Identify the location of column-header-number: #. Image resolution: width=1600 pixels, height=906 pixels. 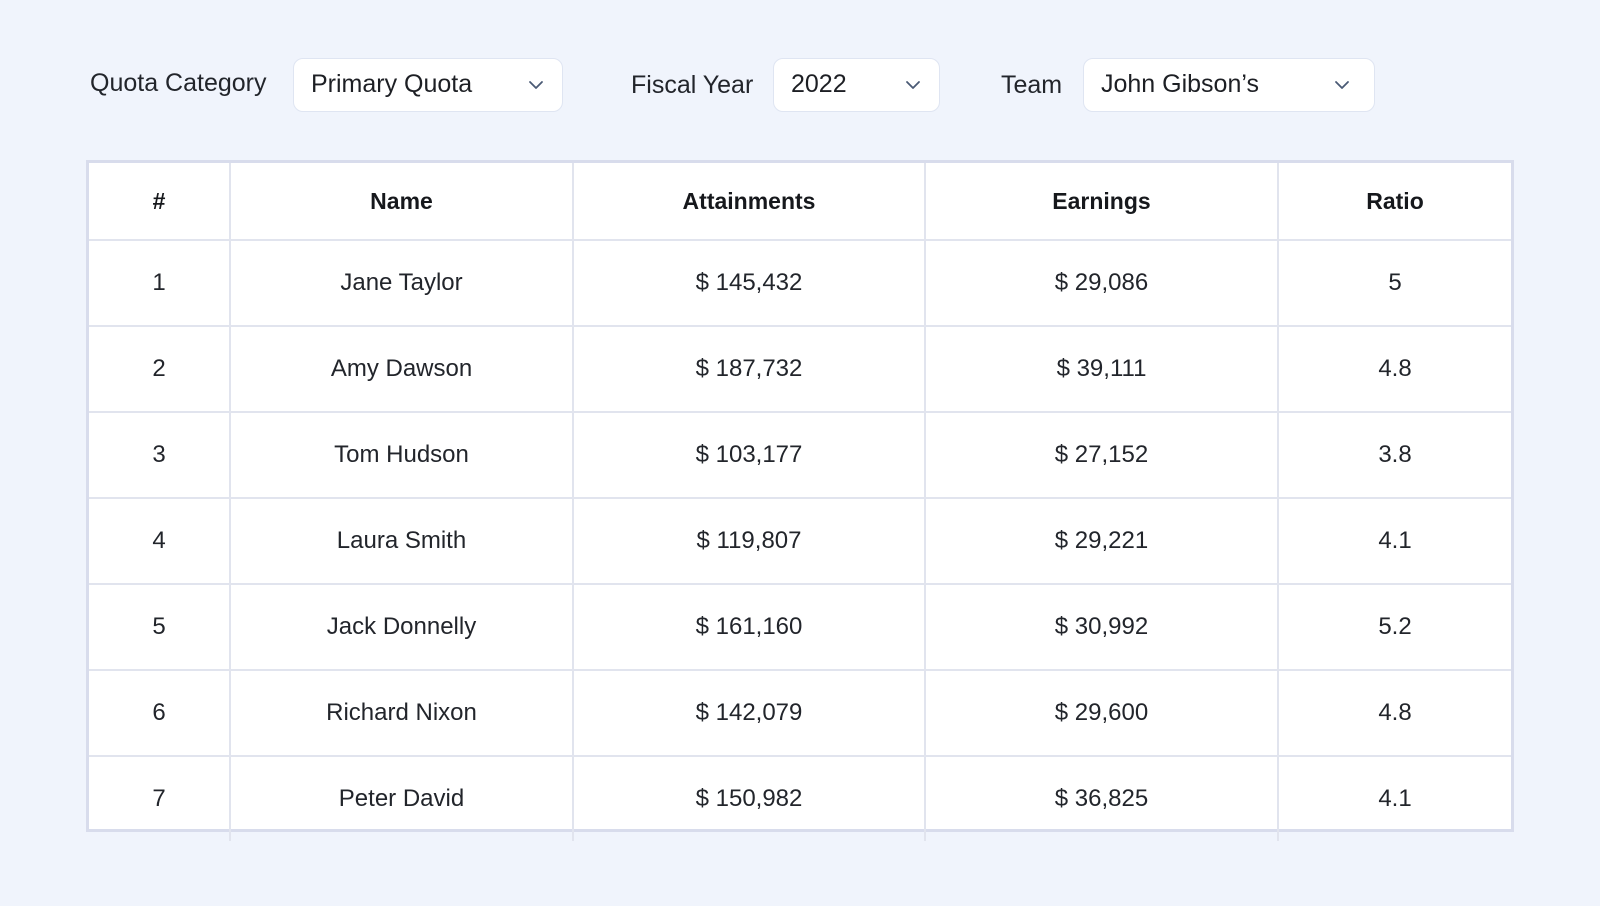
(160, 202).